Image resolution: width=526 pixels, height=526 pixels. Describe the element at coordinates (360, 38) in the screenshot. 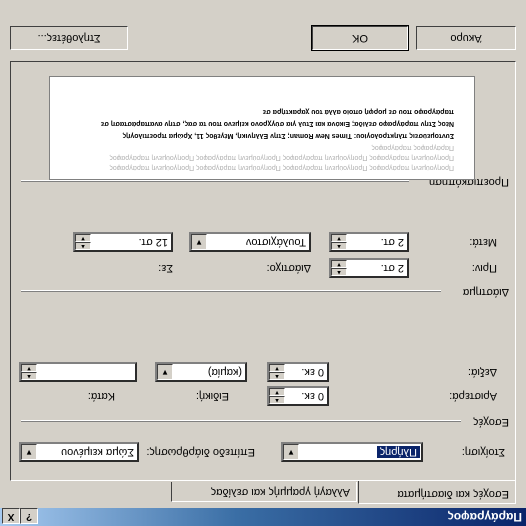

I see `ok-button: OK` at that location.